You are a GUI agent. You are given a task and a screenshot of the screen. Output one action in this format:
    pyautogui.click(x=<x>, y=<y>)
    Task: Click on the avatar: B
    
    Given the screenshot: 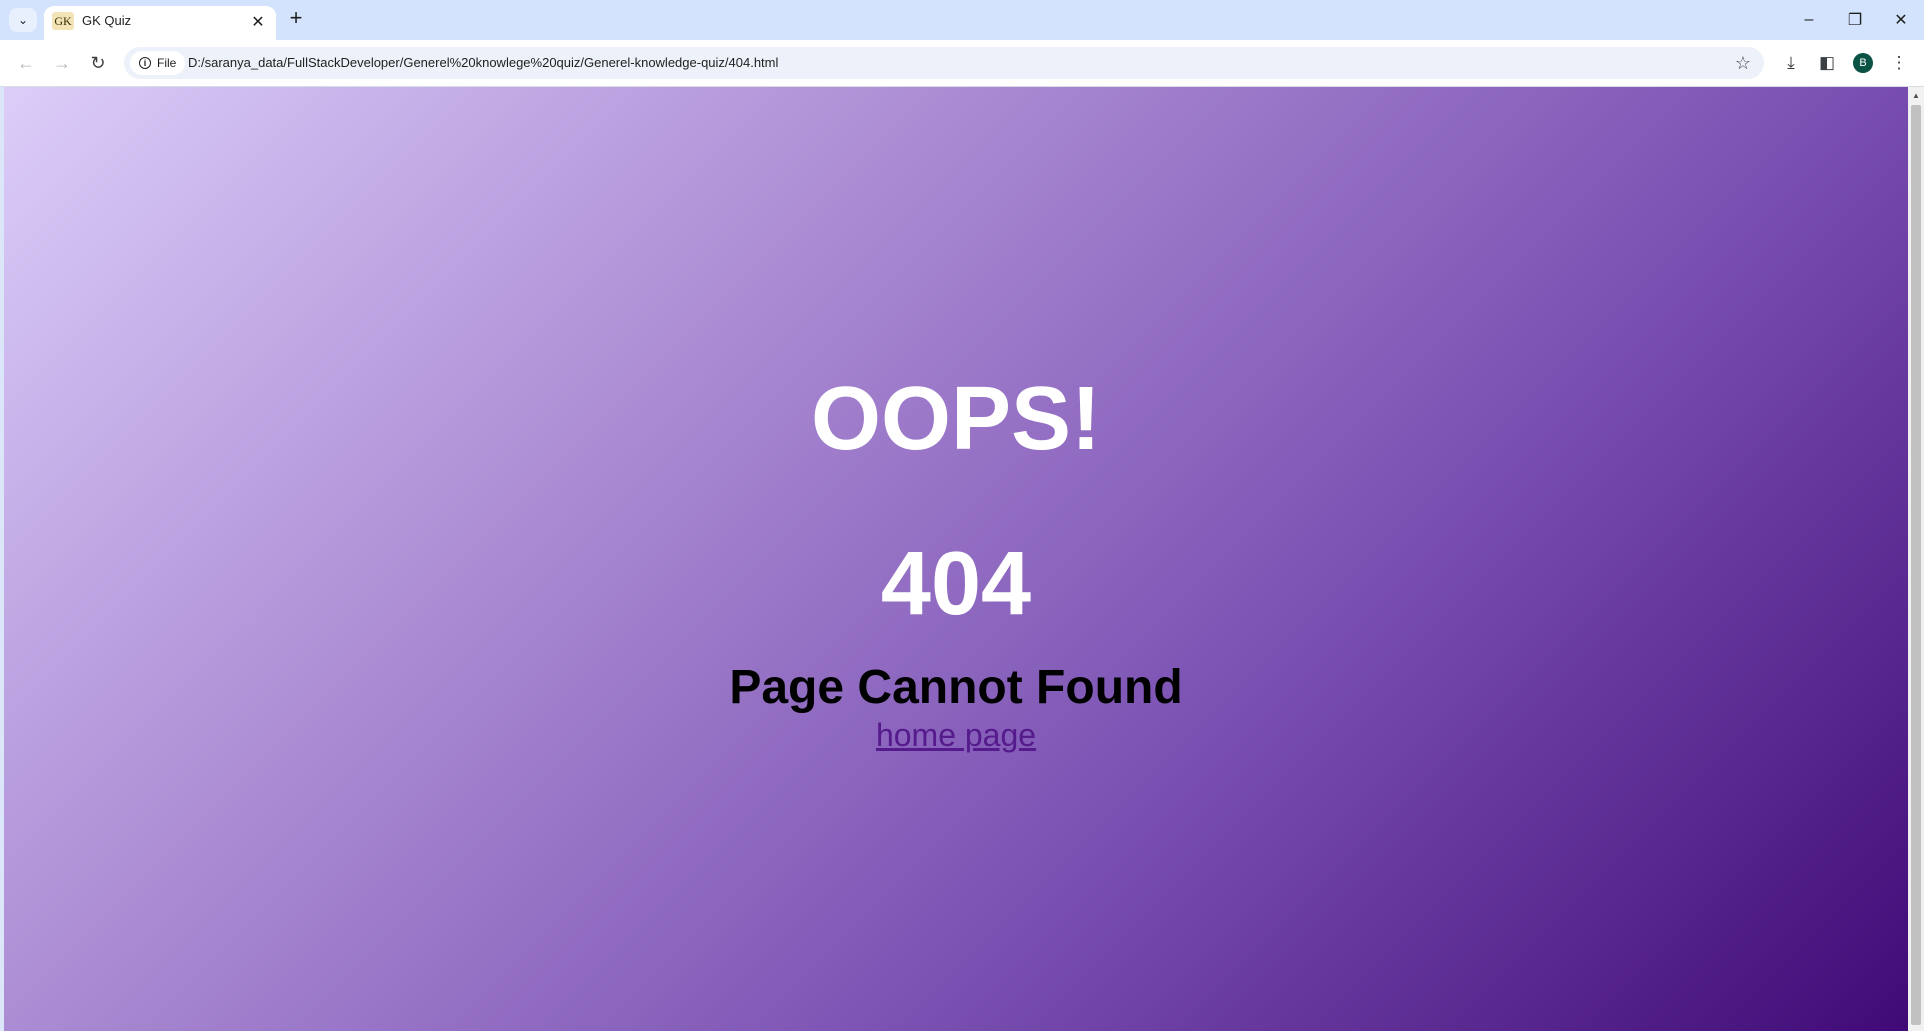 What is the action you would take?
    pyautogui.click(x=1863, y=63)
    